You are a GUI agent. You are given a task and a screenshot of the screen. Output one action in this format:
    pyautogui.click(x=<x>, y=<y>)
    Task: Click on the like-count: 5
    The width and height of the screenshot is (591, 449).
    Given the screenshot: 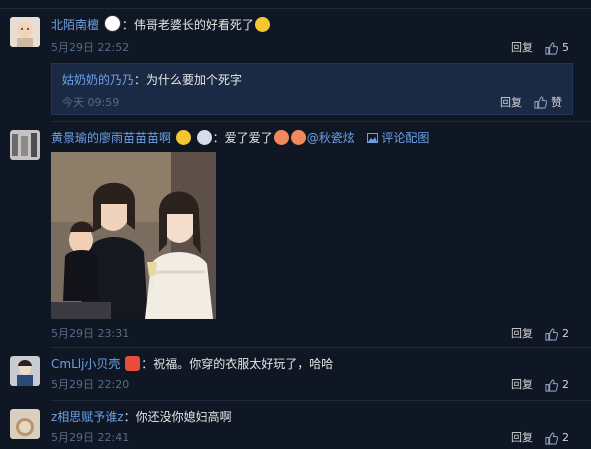 What is the action you would take?
    pyautogui.click(x=565, y=47)
    